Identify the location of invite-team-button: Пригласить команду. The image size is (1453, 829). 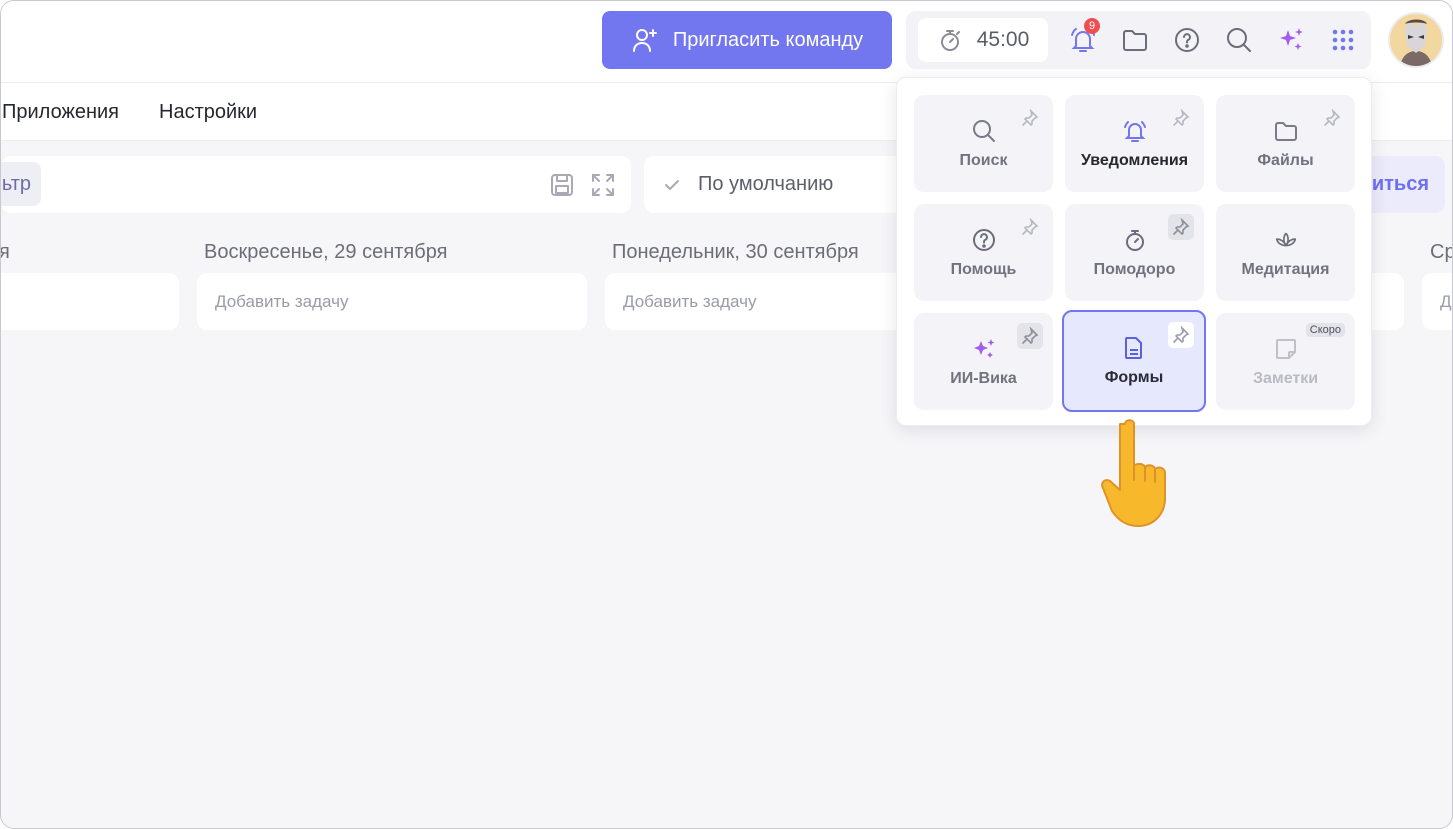
(747, 40).